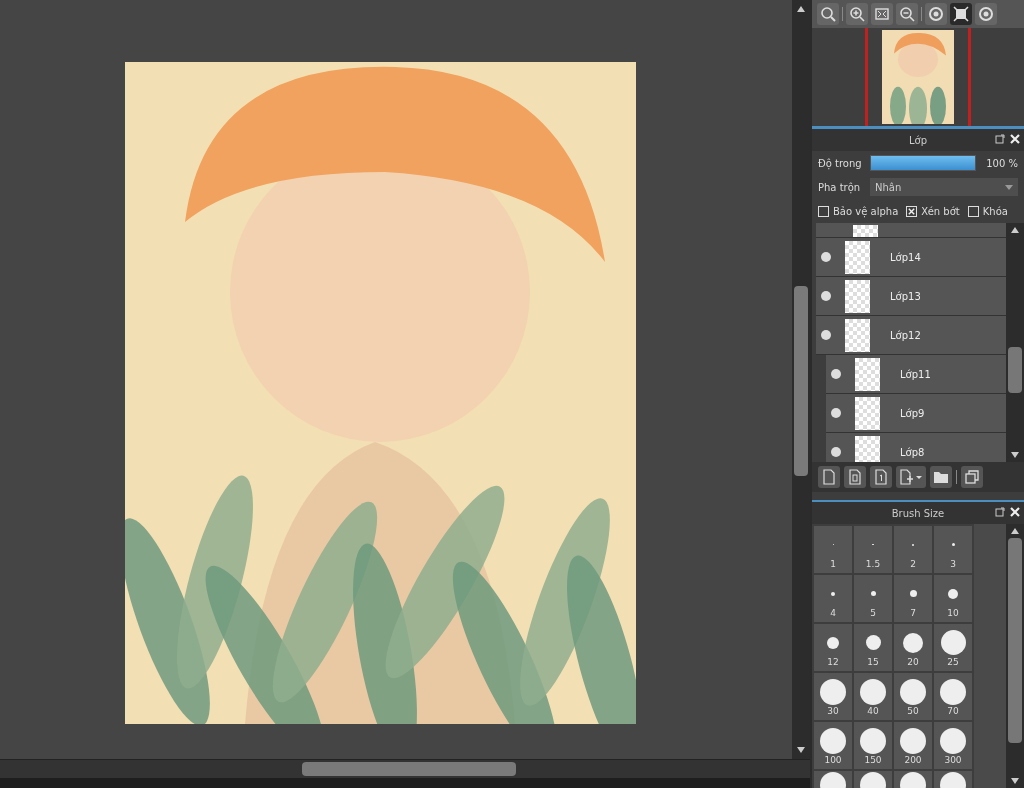  Describe the element at coordinates (911, 296) in the screenshot. I see `layer-item: Lớp13` at that location.